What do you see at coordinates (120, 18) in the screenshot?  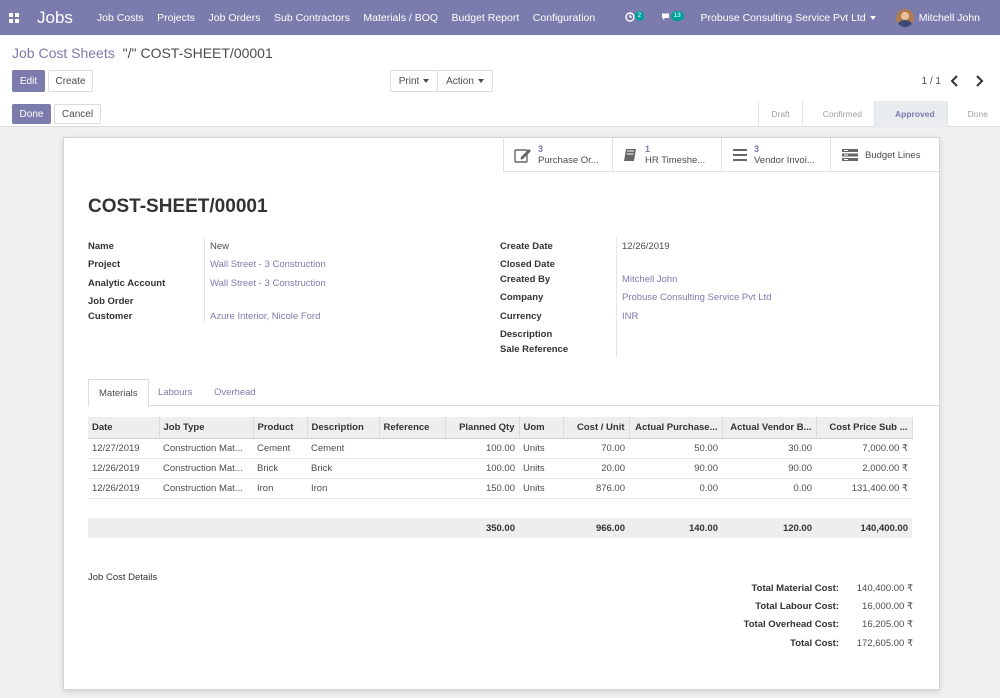 I see `menu-job-costs: Job Costs` at bounding box center [120, 18].